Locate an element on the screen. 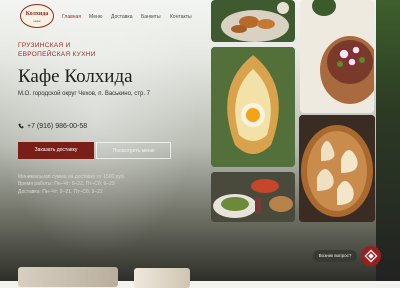 The height and width of the screenshot is (288, 400). info-delivery-hours: Доставка: Пн–Чт: 9–21, Пт–Сб: 9–22 is located at coordinates (60, 192).